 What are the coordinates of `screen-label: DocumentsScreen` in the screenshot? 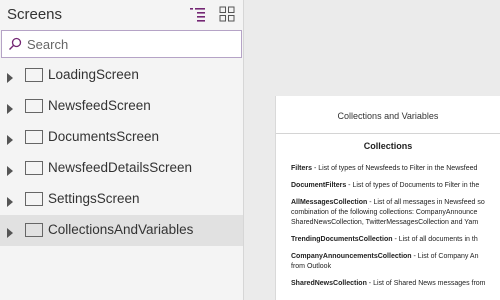 It's located at (104, 136).